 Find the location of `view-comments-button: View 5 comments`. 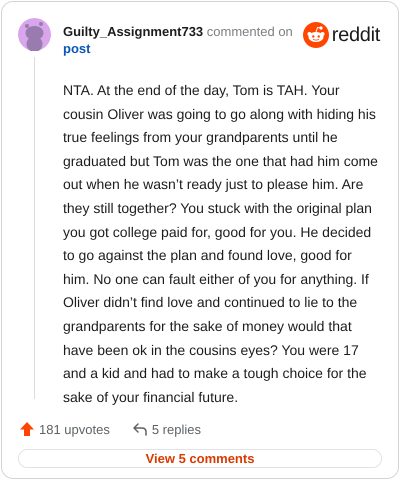

view-comments-button: View 5 comments is located at coordinates (200, 458).